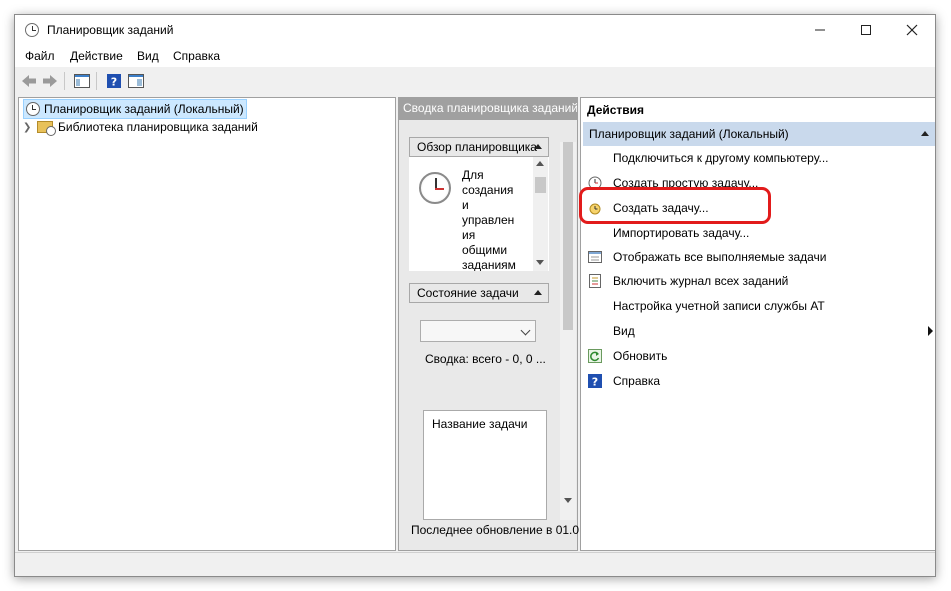 This screenshot has width=951, height=591. What do you see at coordinates (478, 331) in the screenshot?
I see `task-status-period-select` at bounding box center [478, 331].